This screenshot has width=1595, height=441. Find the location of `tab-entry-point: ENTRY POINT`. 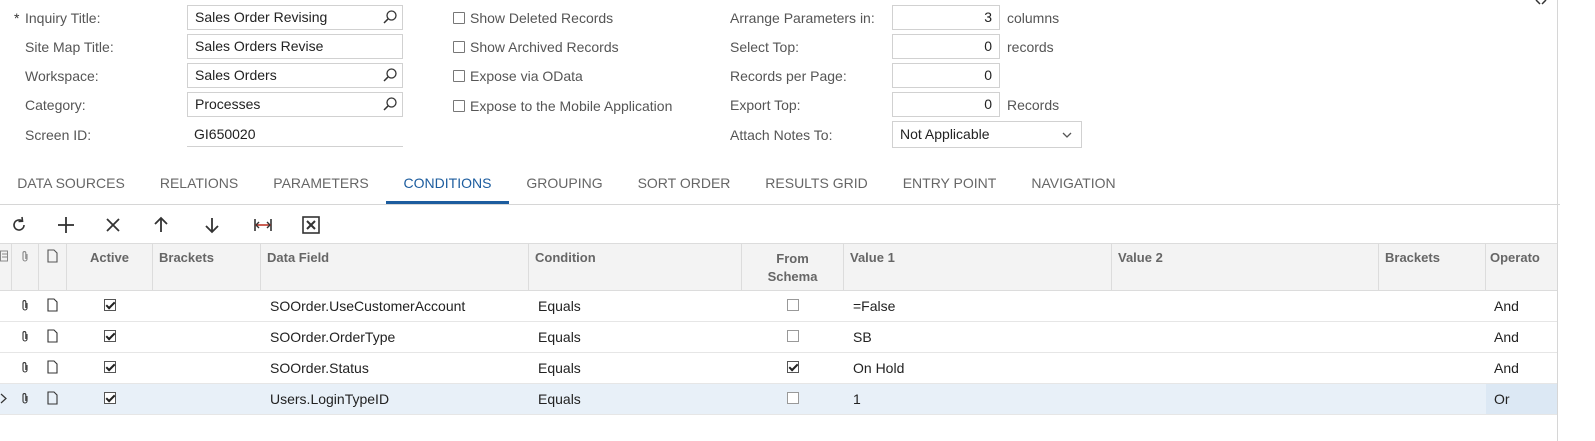

tab-entry-point: ENTRY POINT is located at coordinates (949, 184).